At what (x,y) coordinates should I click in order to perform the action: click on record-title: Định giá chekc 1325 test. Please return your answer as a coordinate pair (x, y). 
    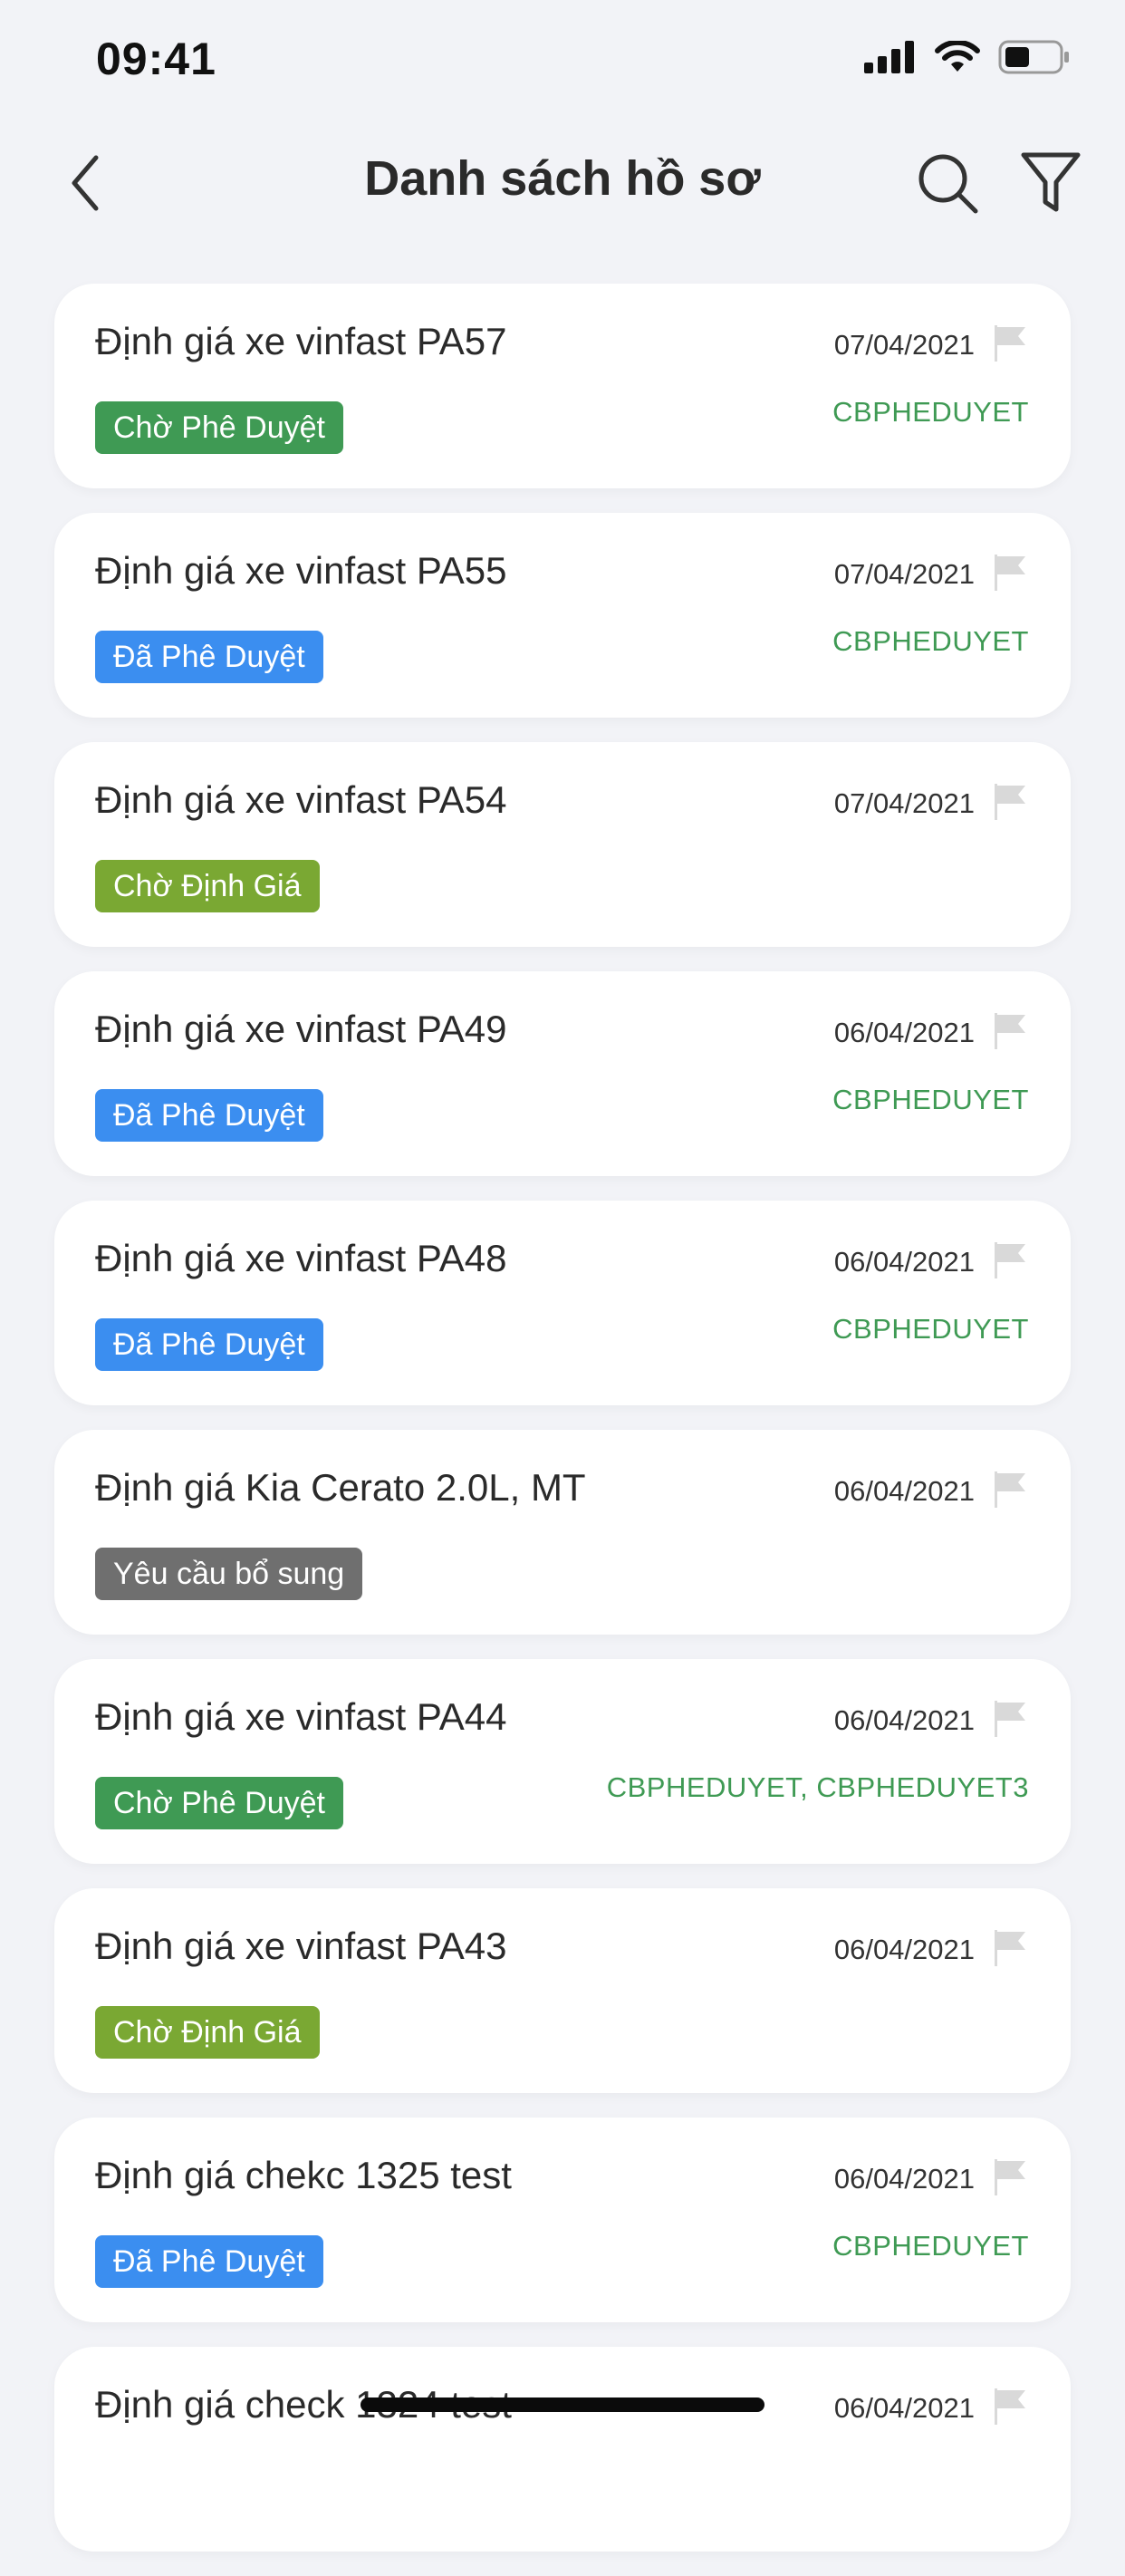
    Looking at the image, I should click on (303, 2175).